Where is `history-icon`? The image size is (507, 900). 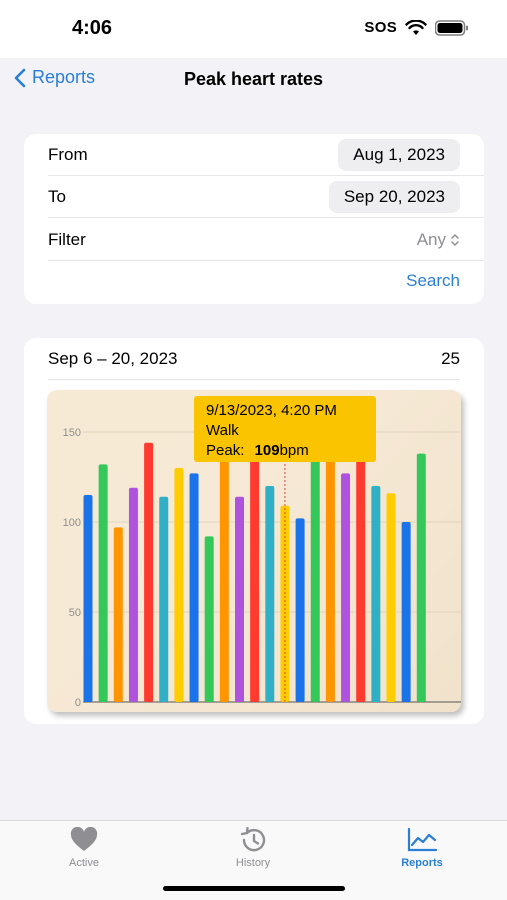 history-icon is located at coordinates (253, 839).